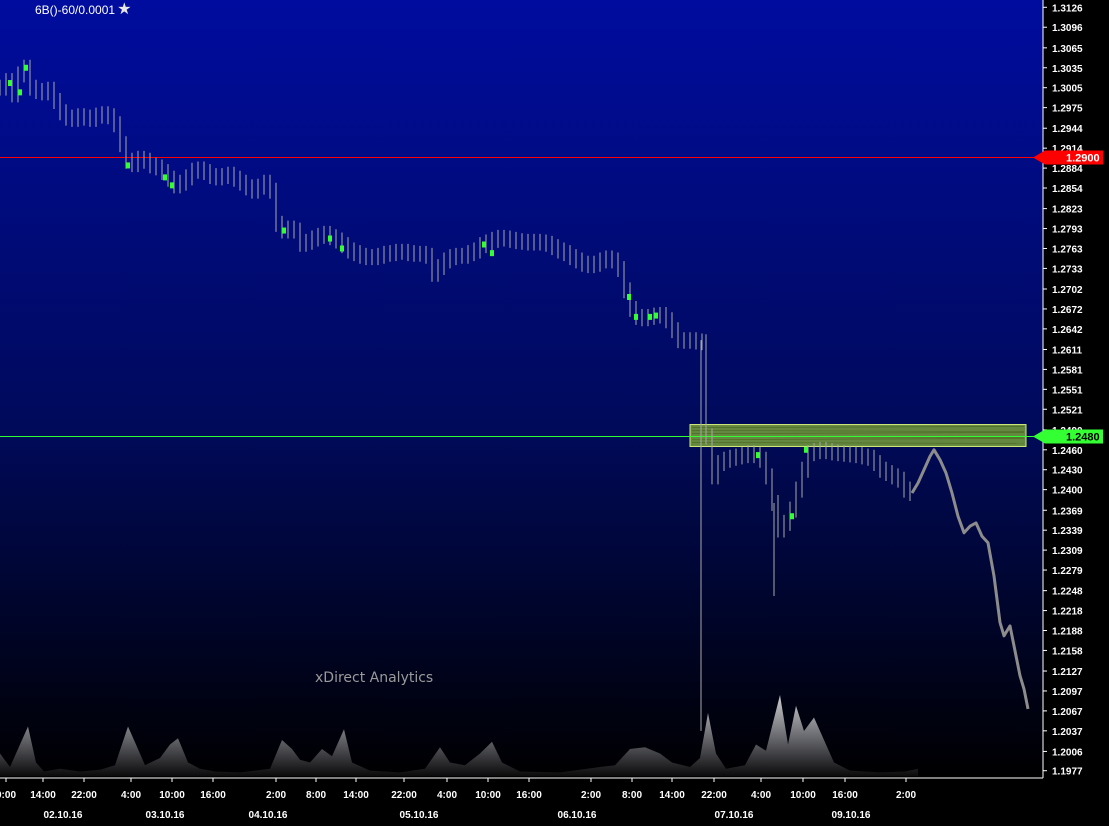  What do you see at coordinates (577, 815) in the screenshot?
I see `date-label: 06.10.16` at bounding box center [577, 815].